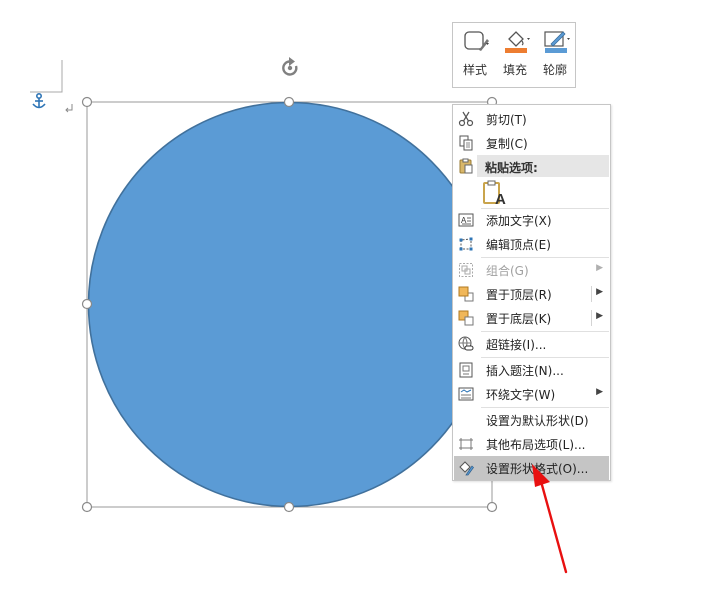  What do you see at coordinates (87, 102) in the screenshot?
I see `resize-handle-top-left` at bounding box center [87, 102].